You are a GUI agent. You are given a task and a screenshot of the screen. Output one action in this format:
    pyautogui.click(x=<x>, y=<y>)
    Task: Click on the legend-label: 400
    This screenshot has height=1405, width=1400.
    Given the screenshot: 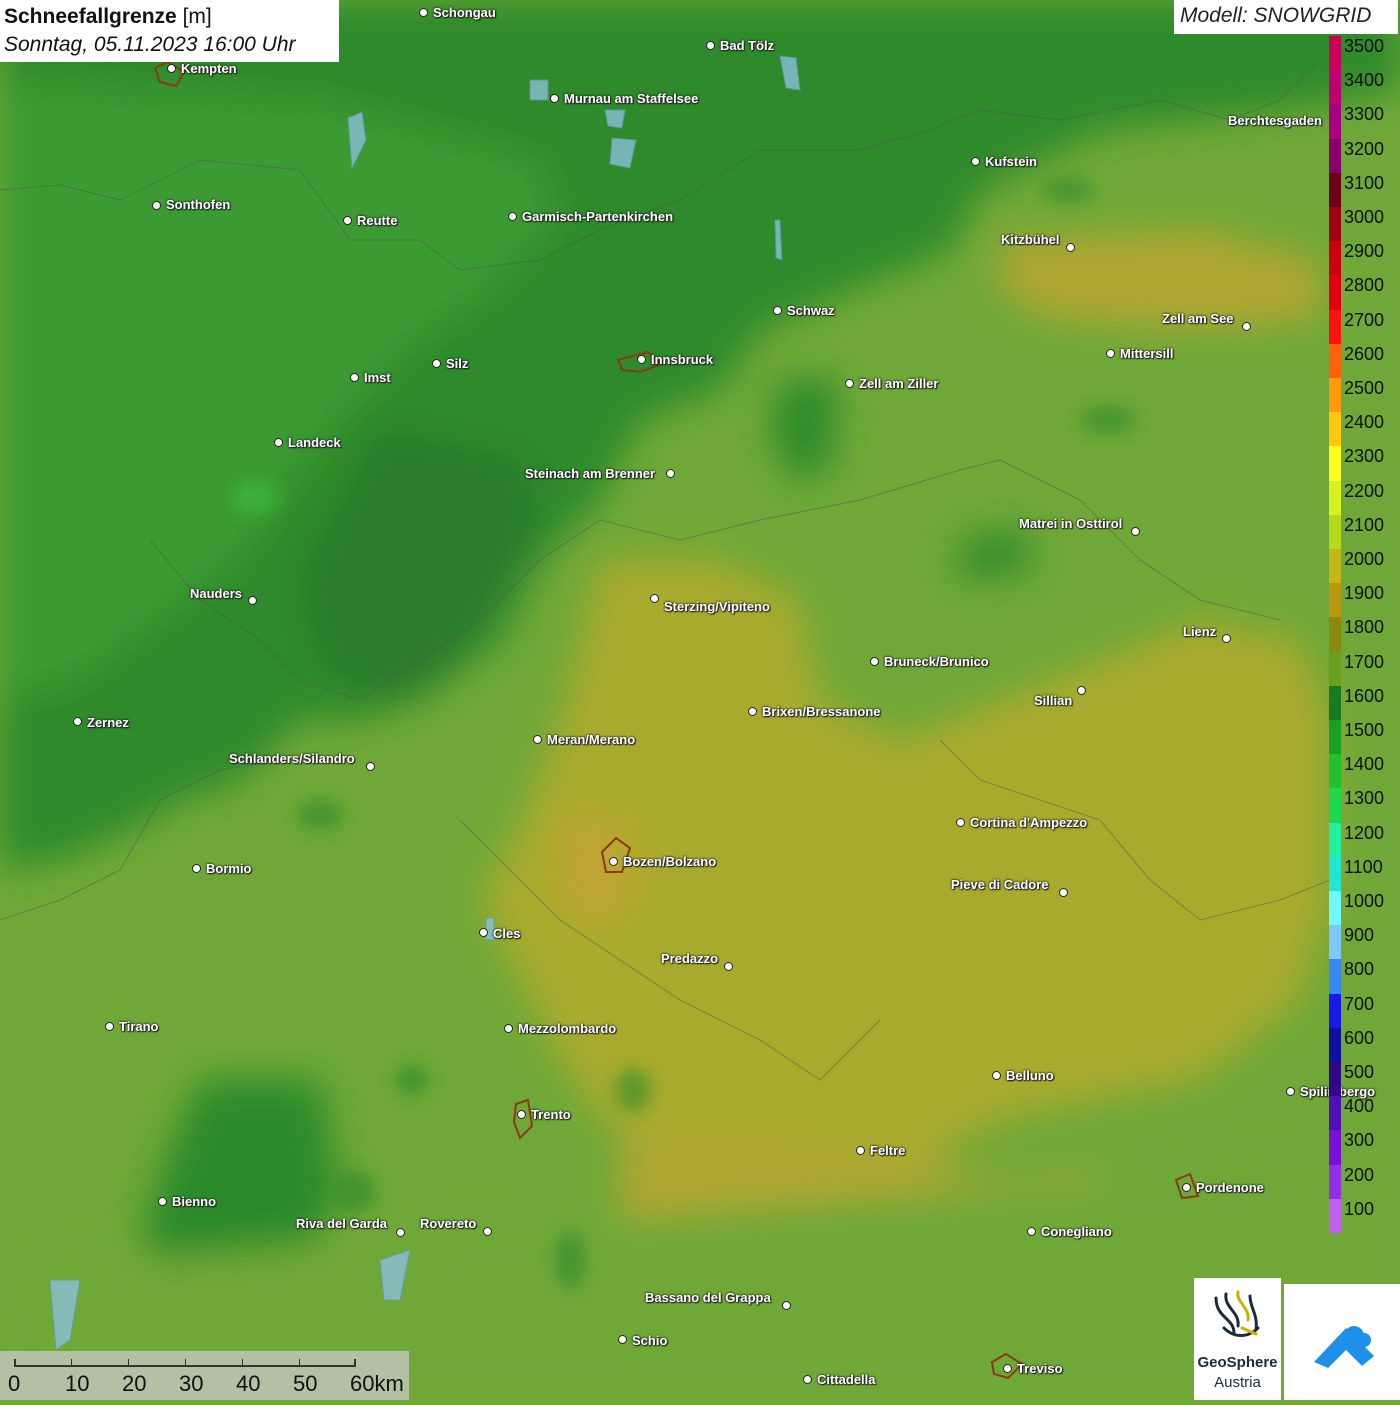 What is the action you would take?
    pyautogui.click(x=1359, y=1106)
    